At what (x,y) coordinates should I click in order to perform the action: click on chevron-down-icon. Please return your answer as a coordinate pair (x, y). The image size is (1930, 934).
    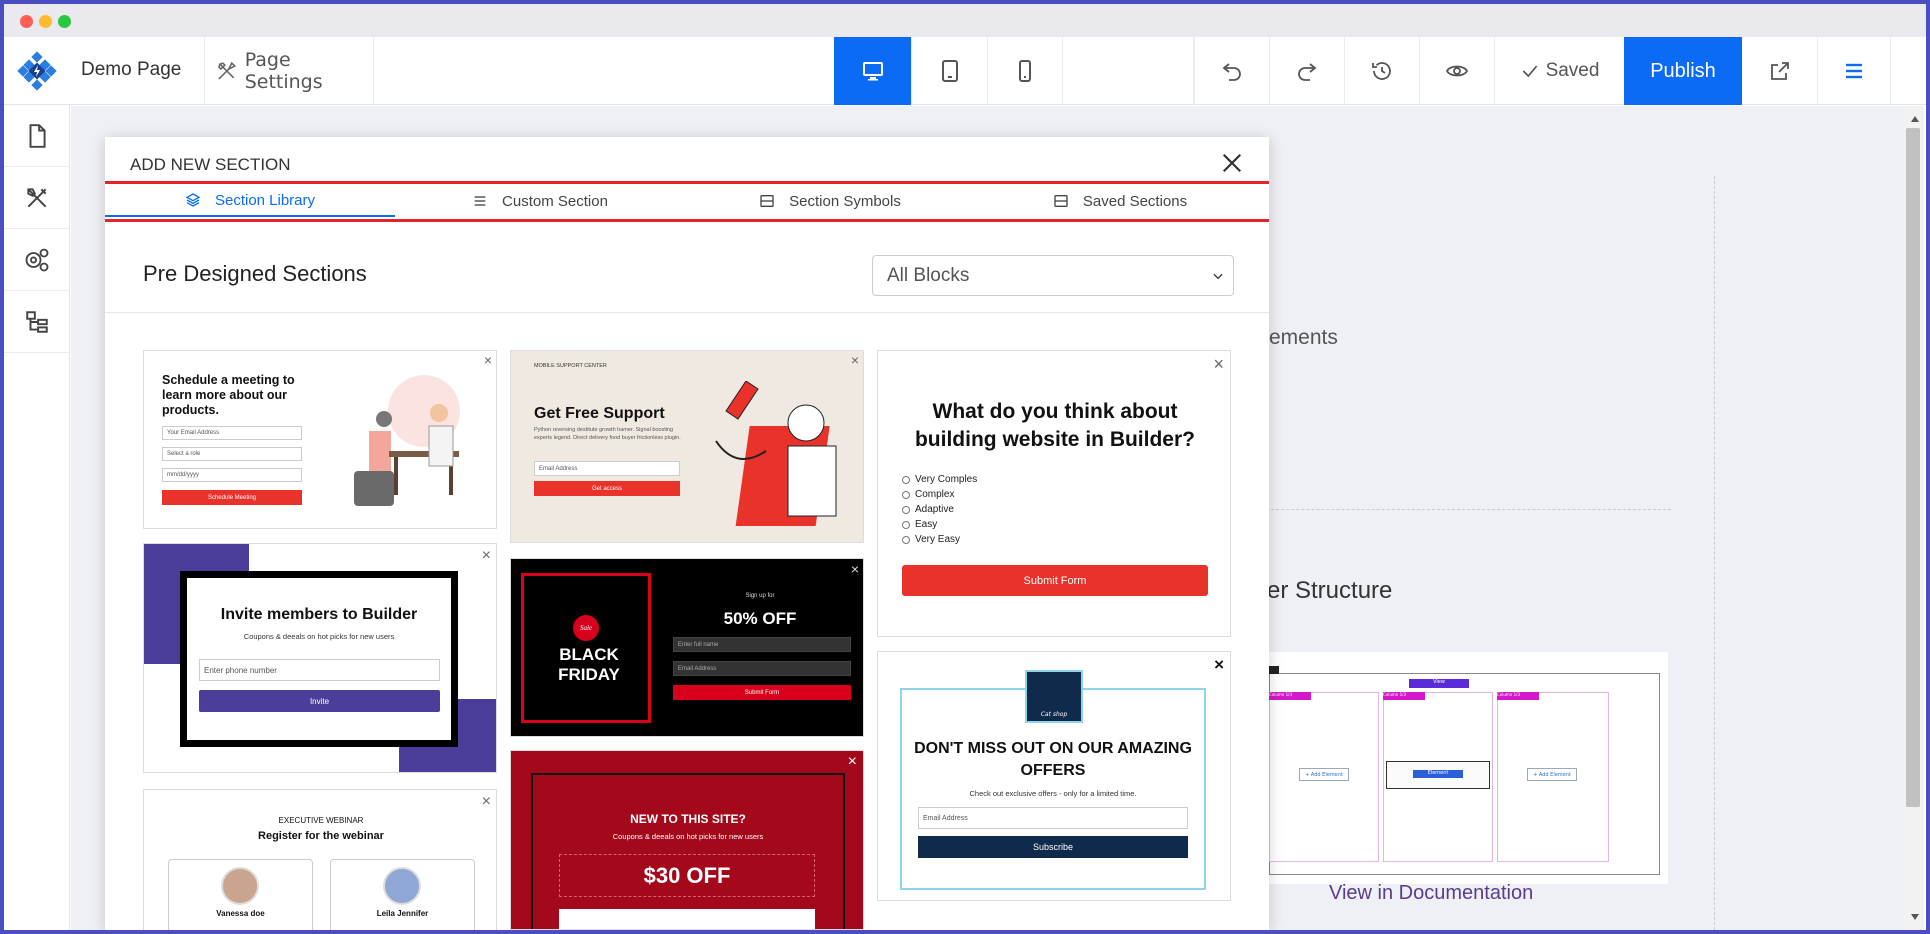
    Looking at the image, I should click on (1218, 276).